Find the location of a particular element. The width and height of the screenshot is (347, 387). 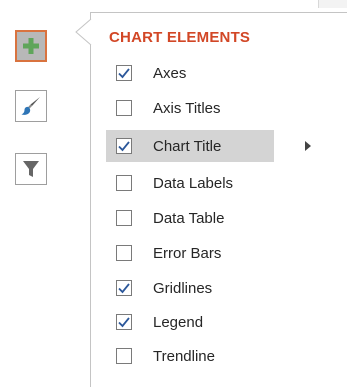

plus-icon is located at coordinates (31, 46).